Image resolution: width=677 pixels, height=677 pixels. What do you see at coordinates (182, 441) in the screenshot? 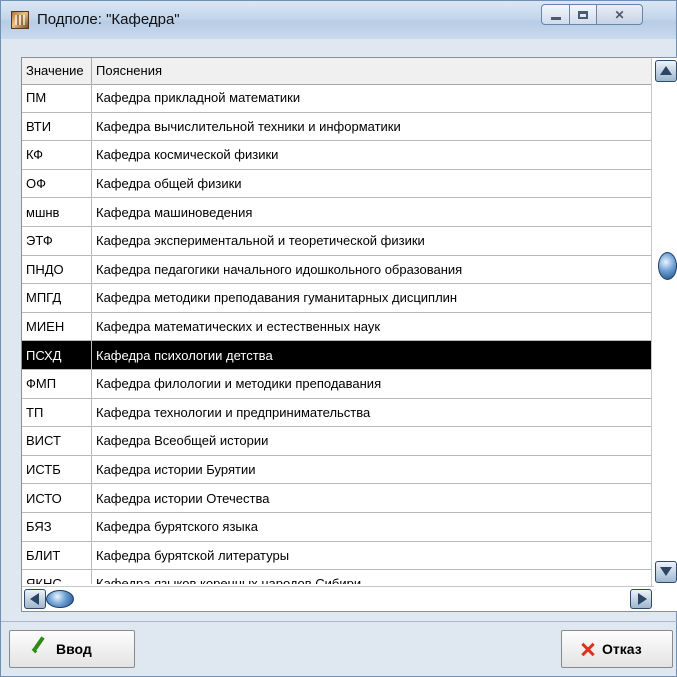
I see `cell-description: Кафедра Всеобщей истории` at bounding box center [182, 441].